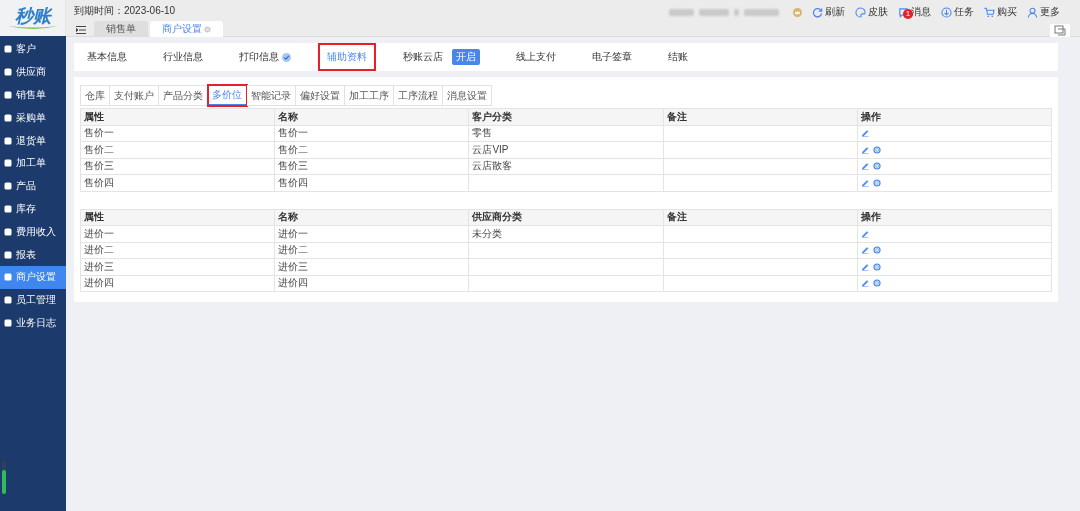 Image resolution: width=1080 pixels, height=511 pixels. Describe the element at coordinates (566, 166) in the screenshot. I see `table-cell: 云店散客` at that location.